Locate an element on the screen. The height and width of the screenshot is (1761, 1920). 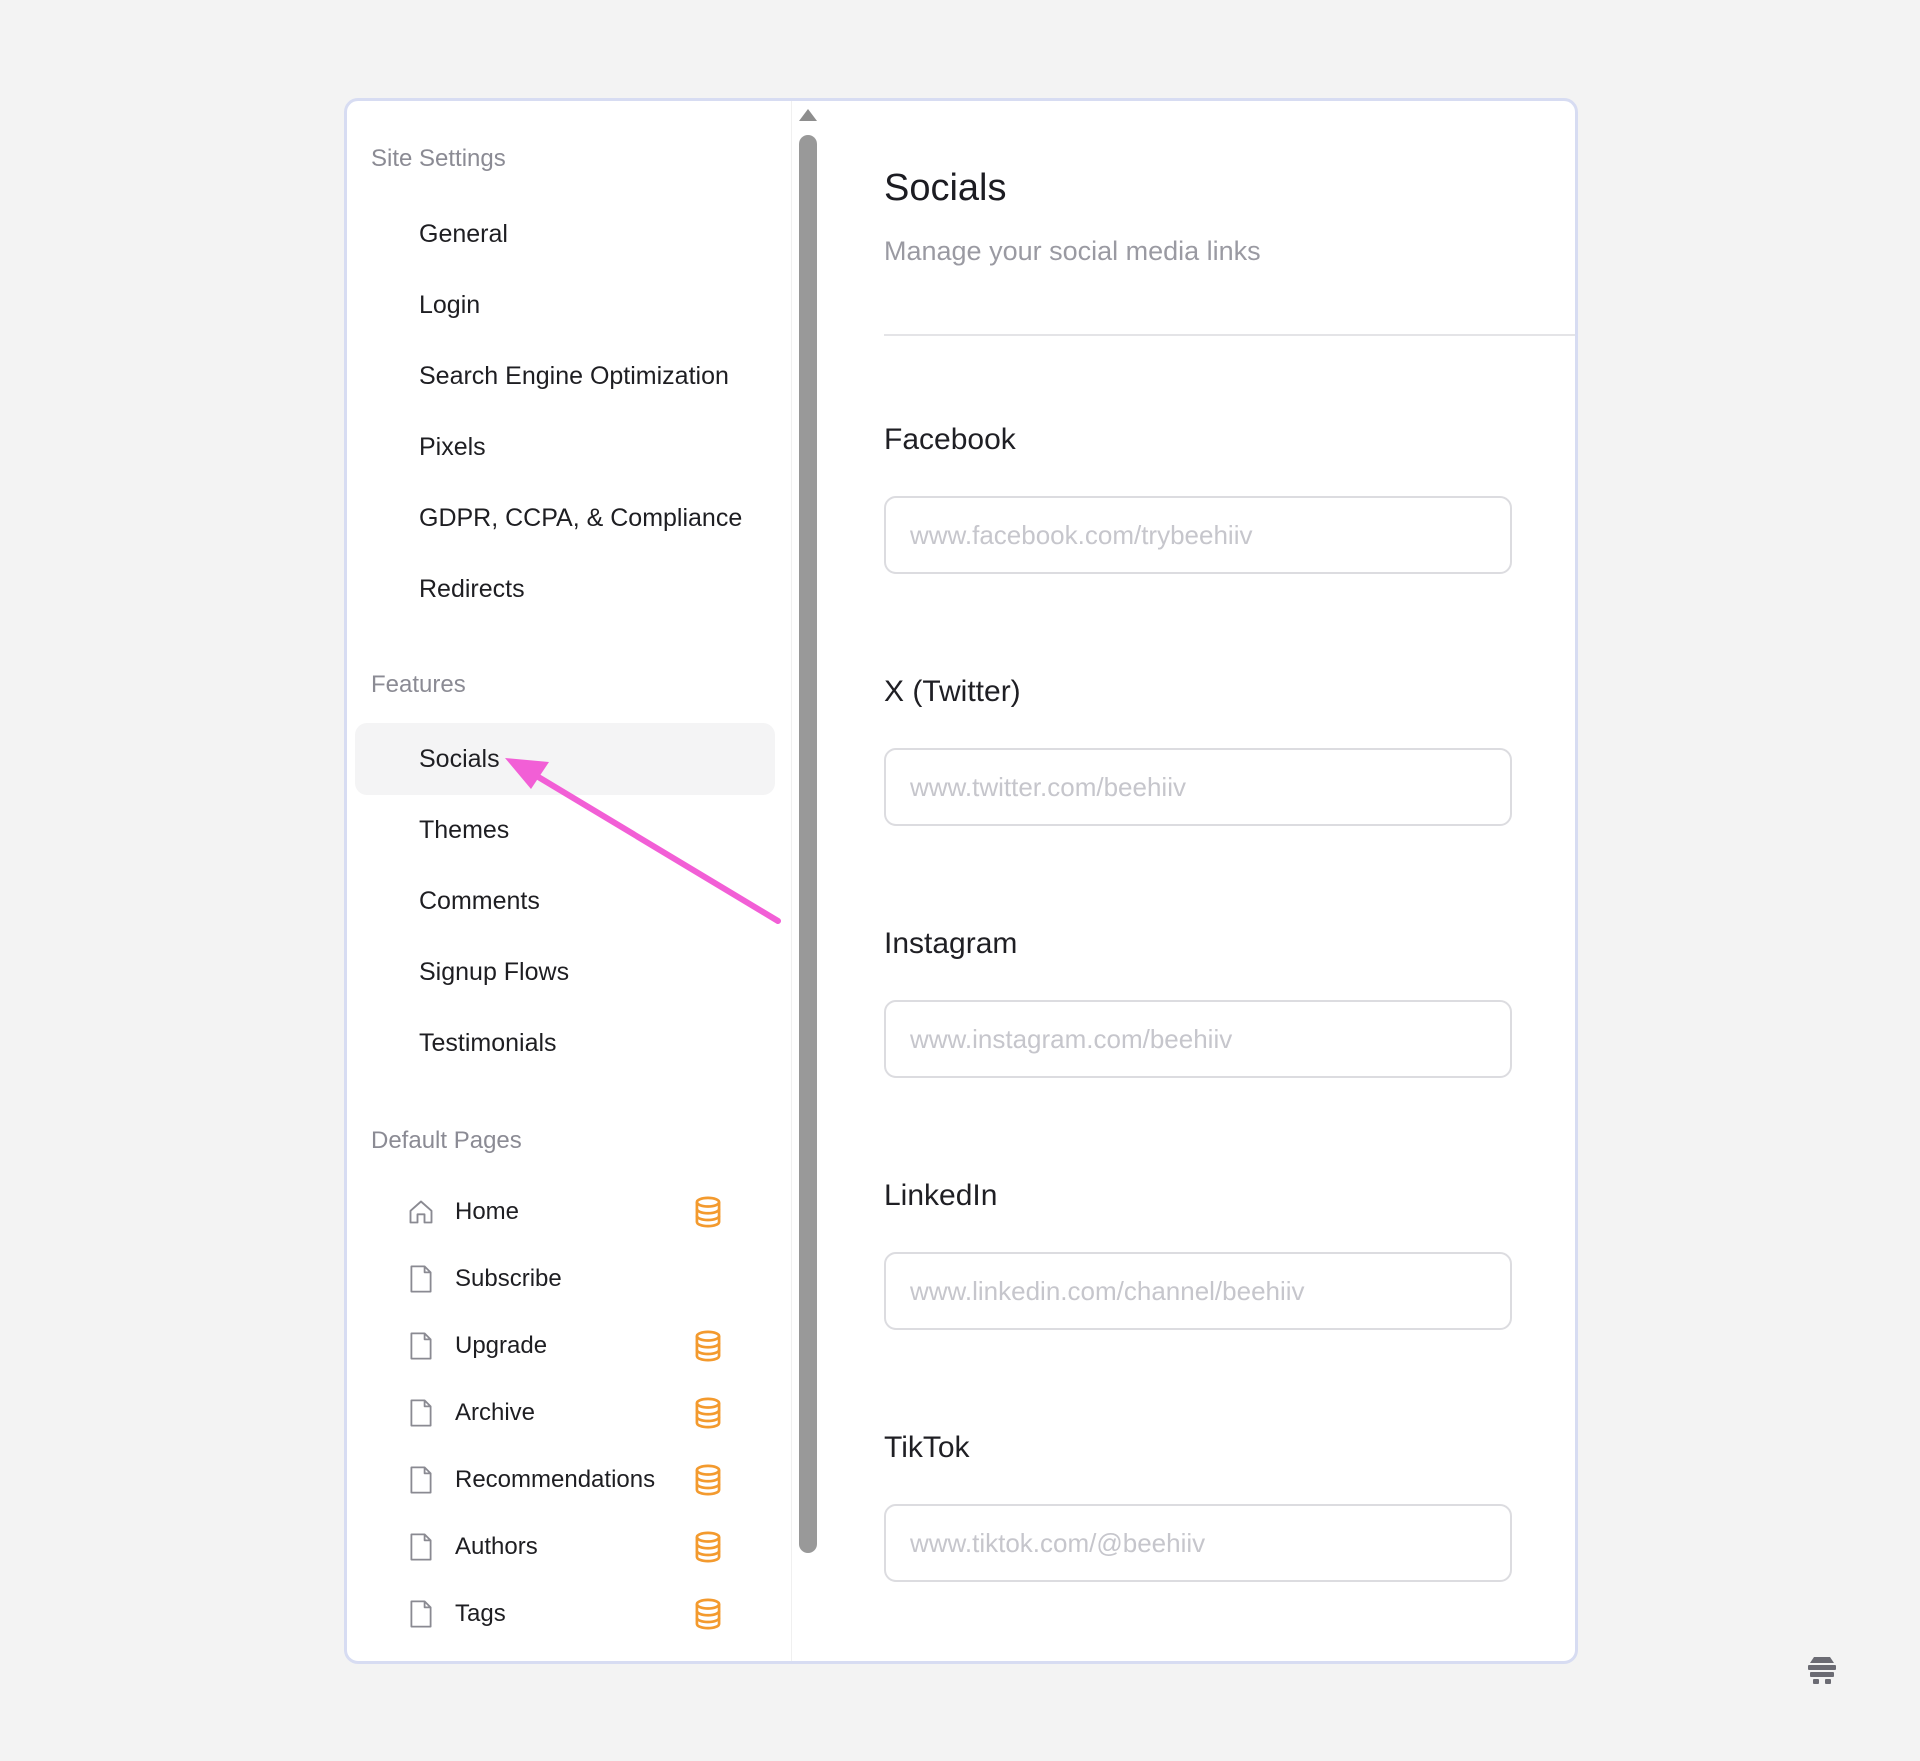
sidebar-item-seo: Search Engine Optimization is located at coordinates (565, 376).